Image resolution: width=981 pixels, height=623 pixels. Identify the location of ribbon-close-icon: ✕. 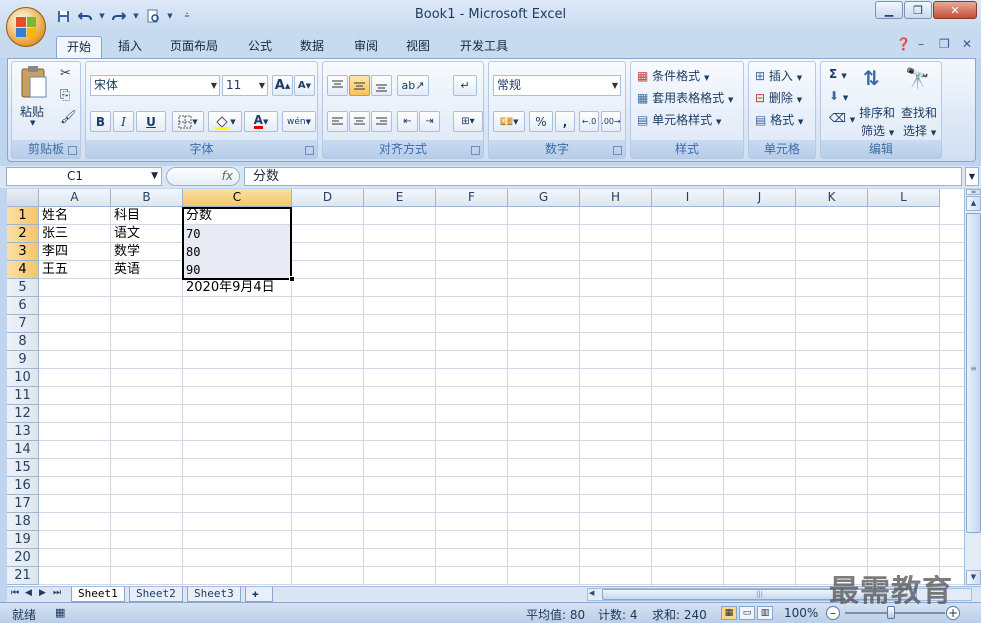
(967, 44).